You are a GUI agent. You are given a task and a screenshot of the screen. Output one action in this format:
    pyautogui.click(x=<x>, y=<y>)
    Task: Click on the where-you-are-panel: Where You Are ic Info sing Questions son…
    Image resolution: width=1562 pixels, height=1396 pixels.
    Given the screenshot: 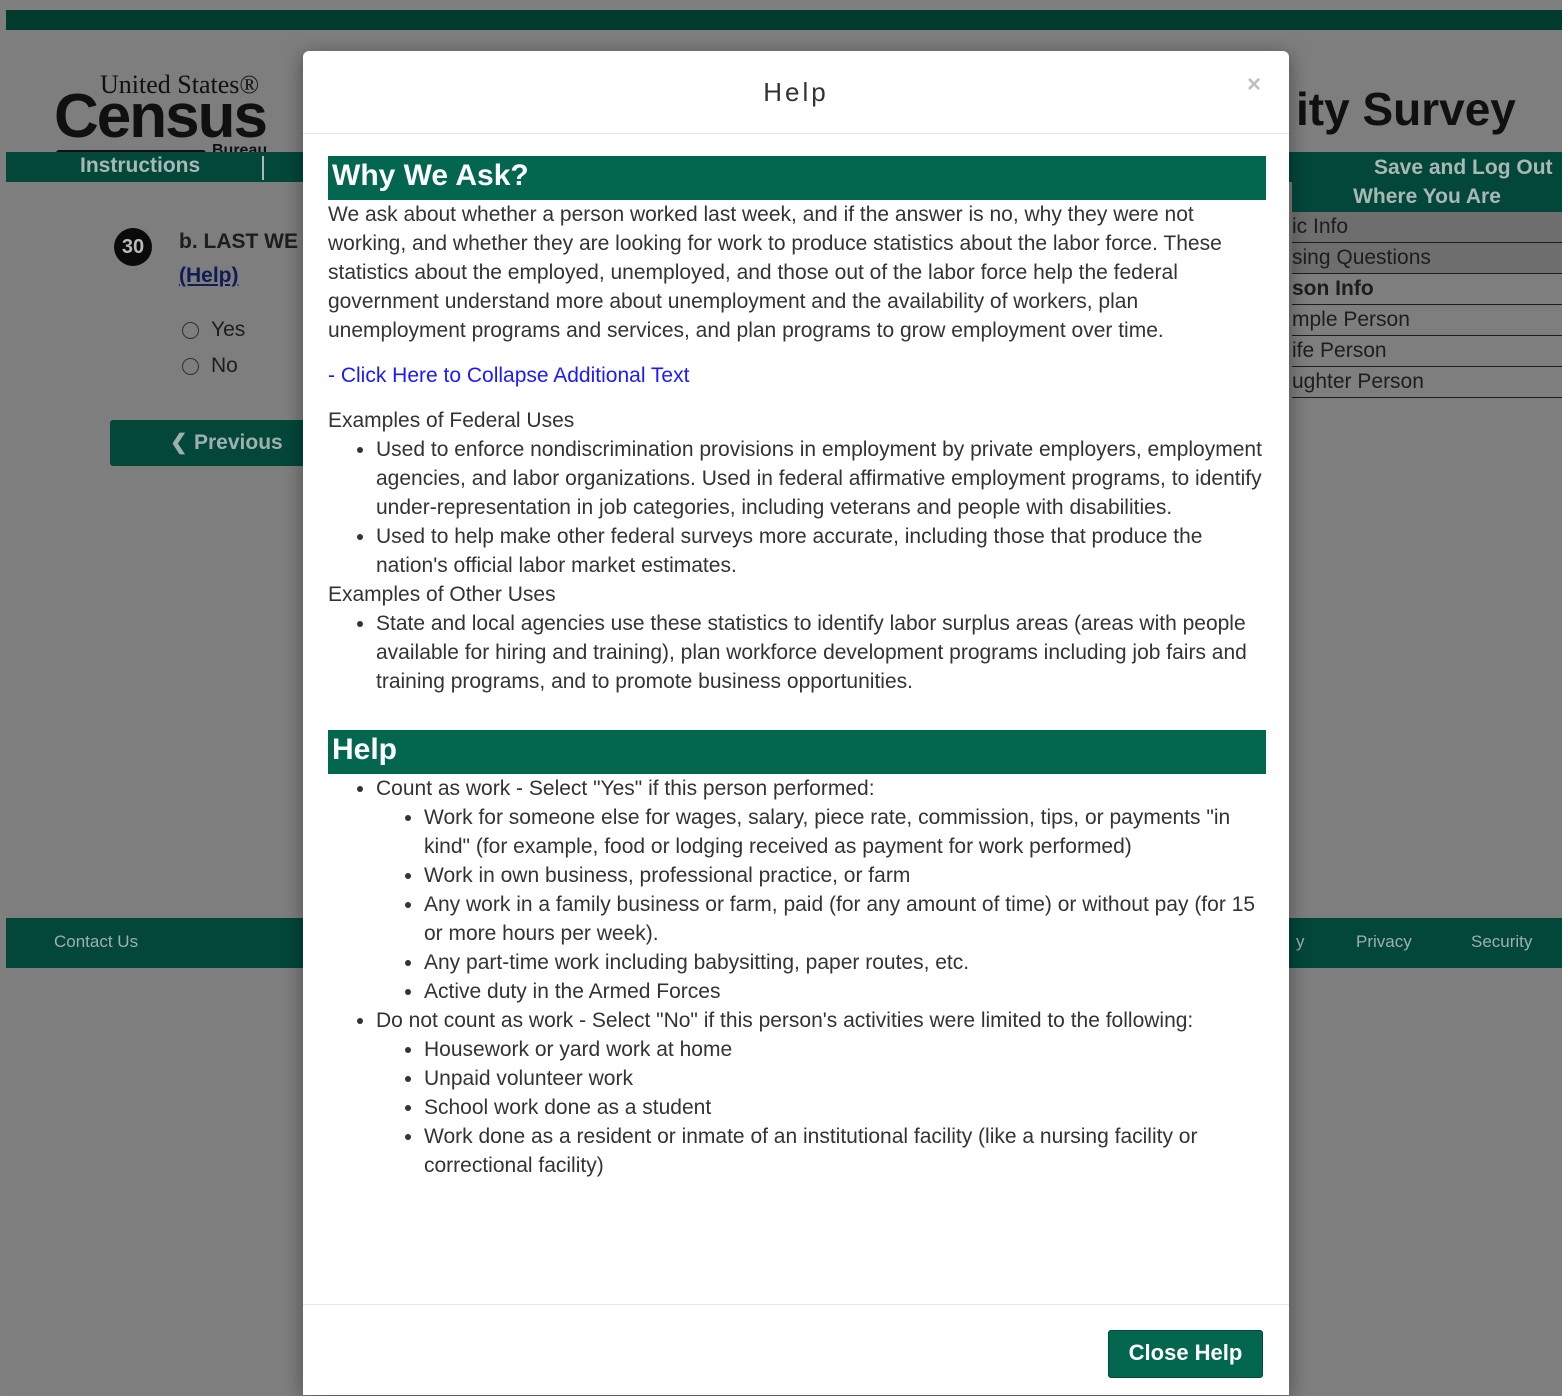 What is the action you would take?
    pyautogui.click(x=1427, y=290)
    